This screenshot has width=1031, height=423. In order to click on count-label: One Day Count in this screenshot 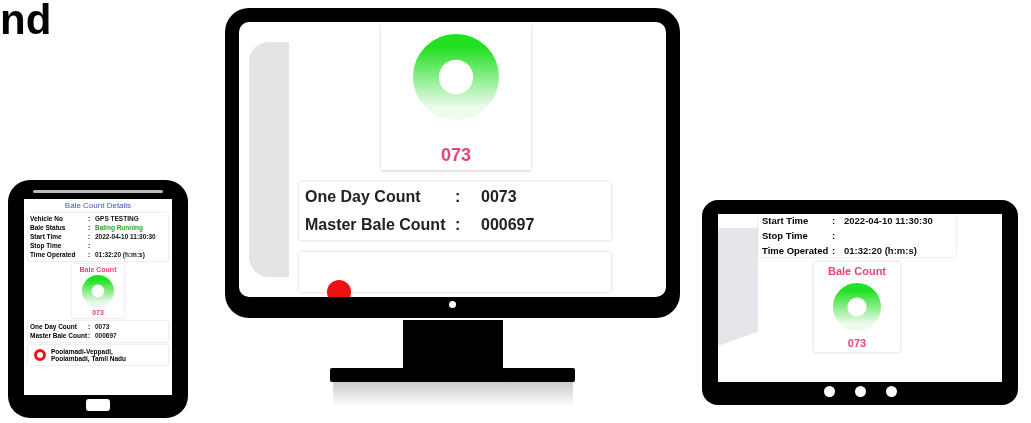, I will do `click(363, 197)`.